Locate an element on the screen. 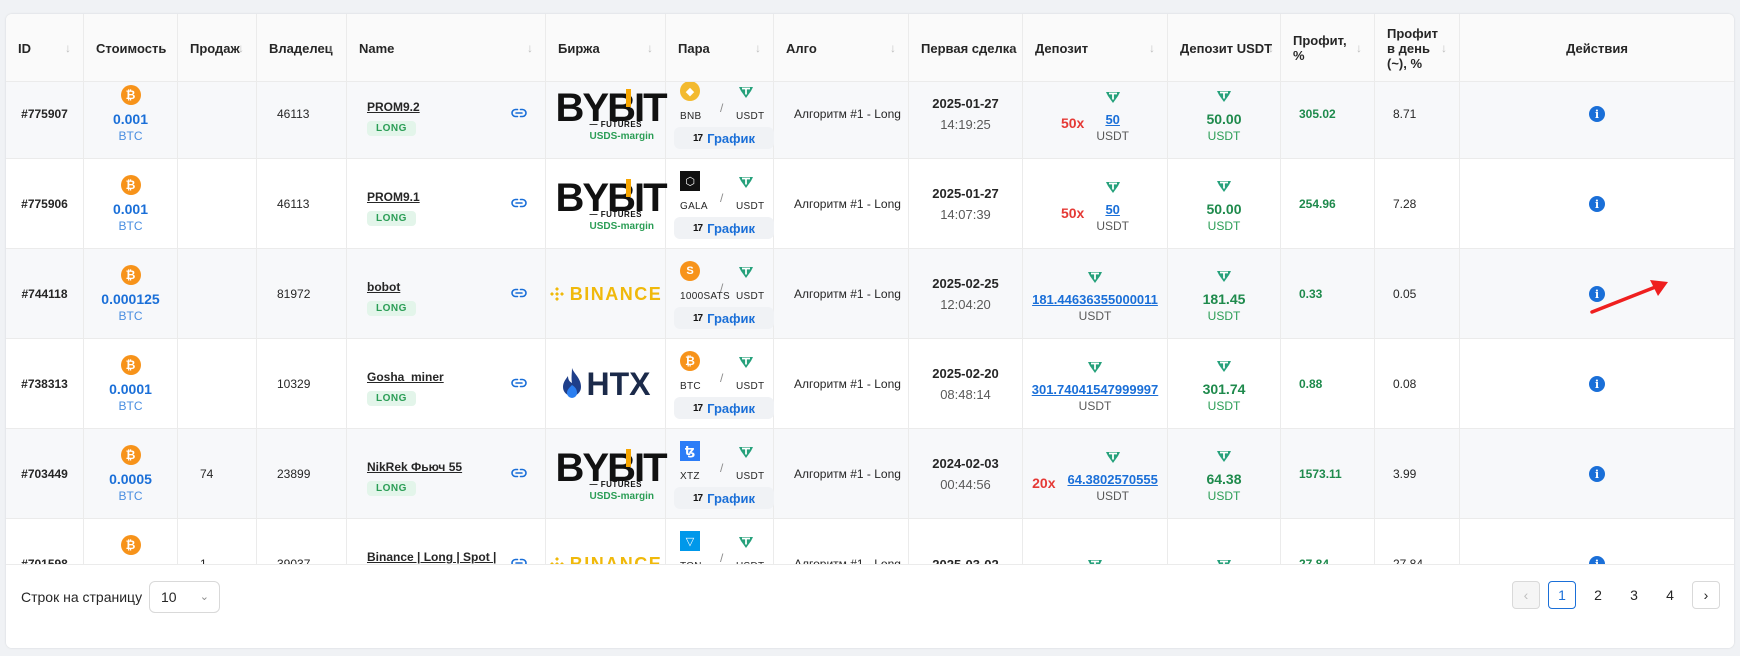 The image size is (1740, 656). base-coin-icon: ₿ is located at coordinates (690, 361).